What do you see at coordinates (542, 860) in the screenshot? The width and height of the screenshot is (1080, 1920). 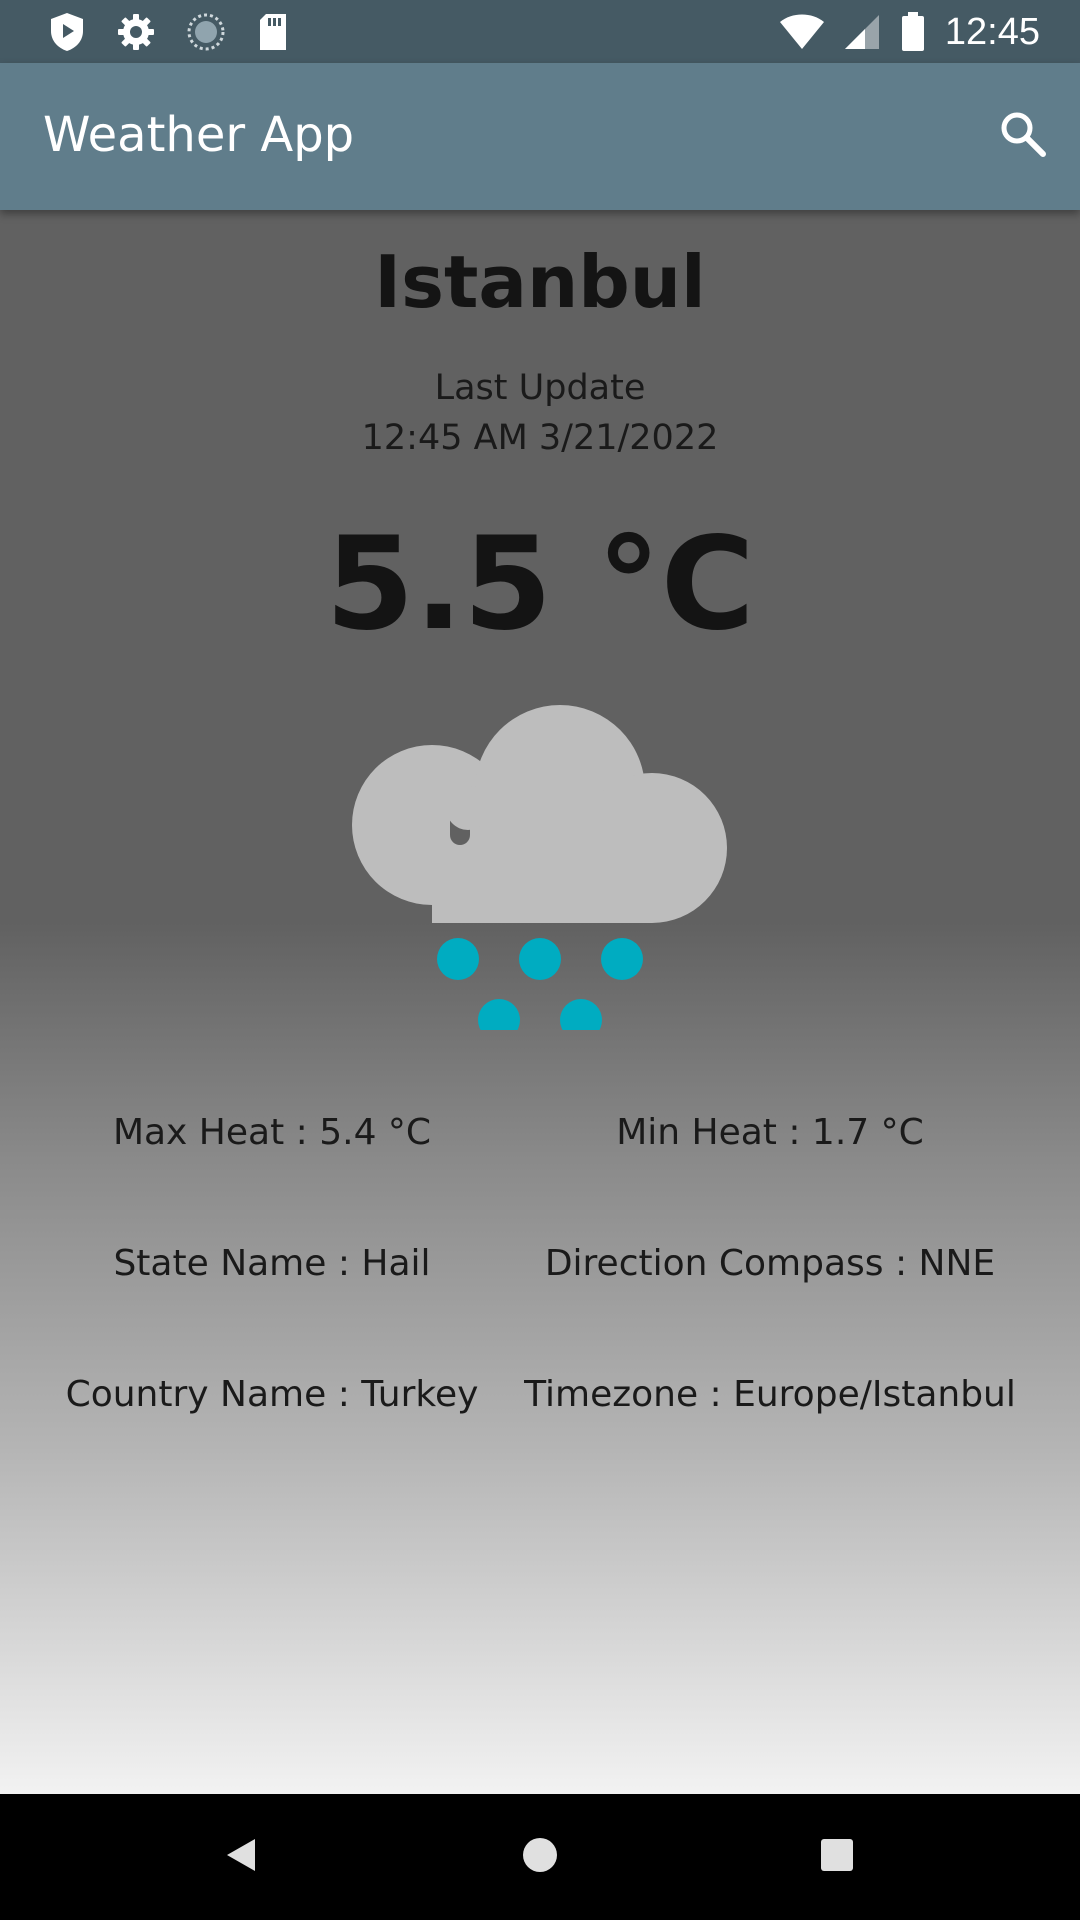 I see `hail-icon` at bounding box center [542, 860].